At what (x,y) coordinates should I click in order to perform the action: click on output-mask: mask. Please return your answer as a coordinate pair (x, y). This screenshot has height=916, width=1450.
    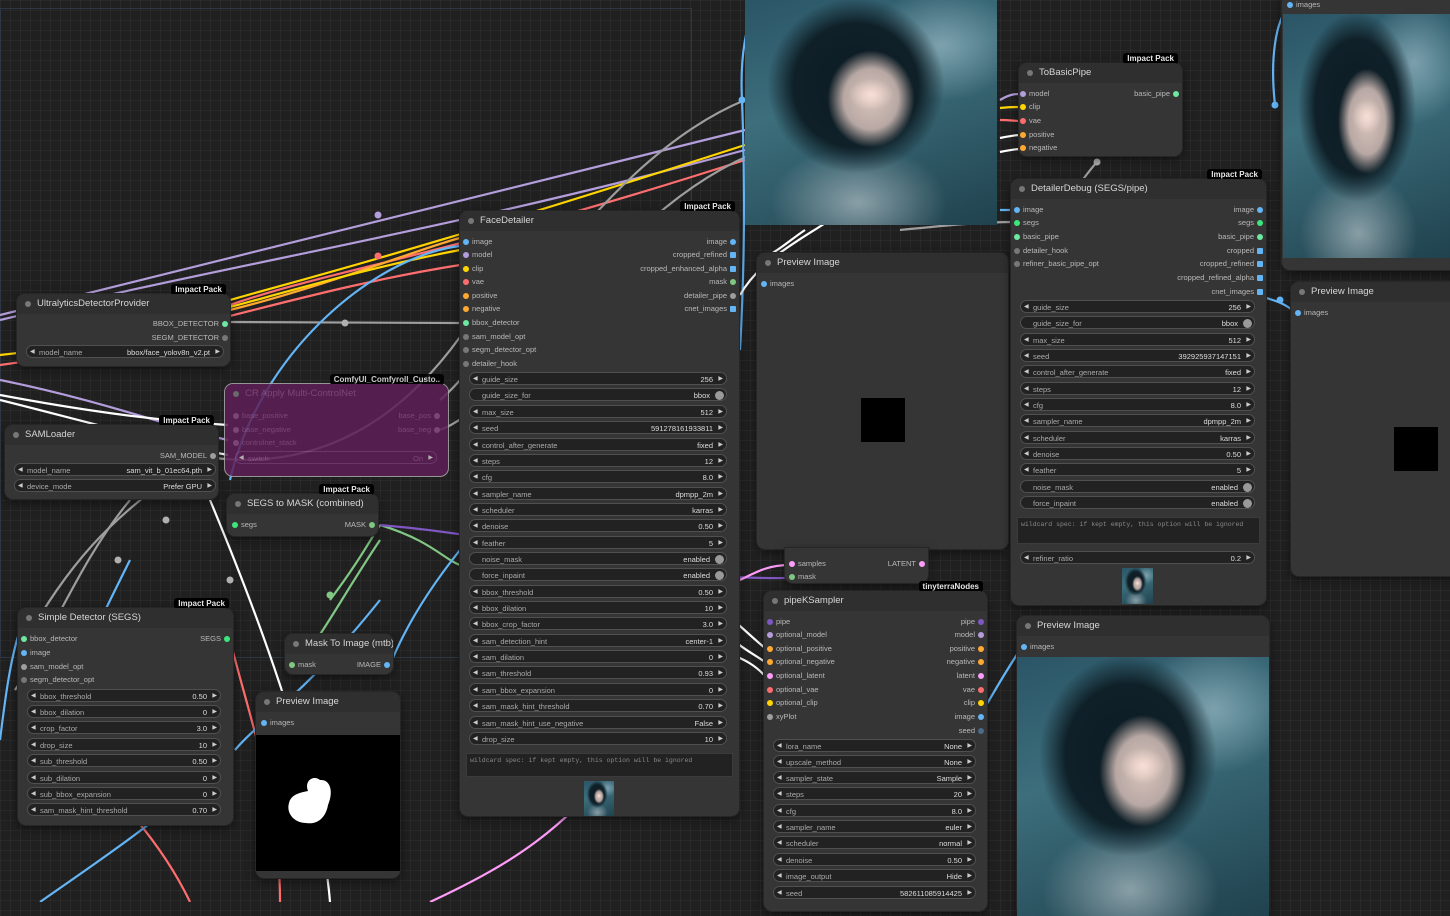
    Looking at the image, I should click on (722, 282).